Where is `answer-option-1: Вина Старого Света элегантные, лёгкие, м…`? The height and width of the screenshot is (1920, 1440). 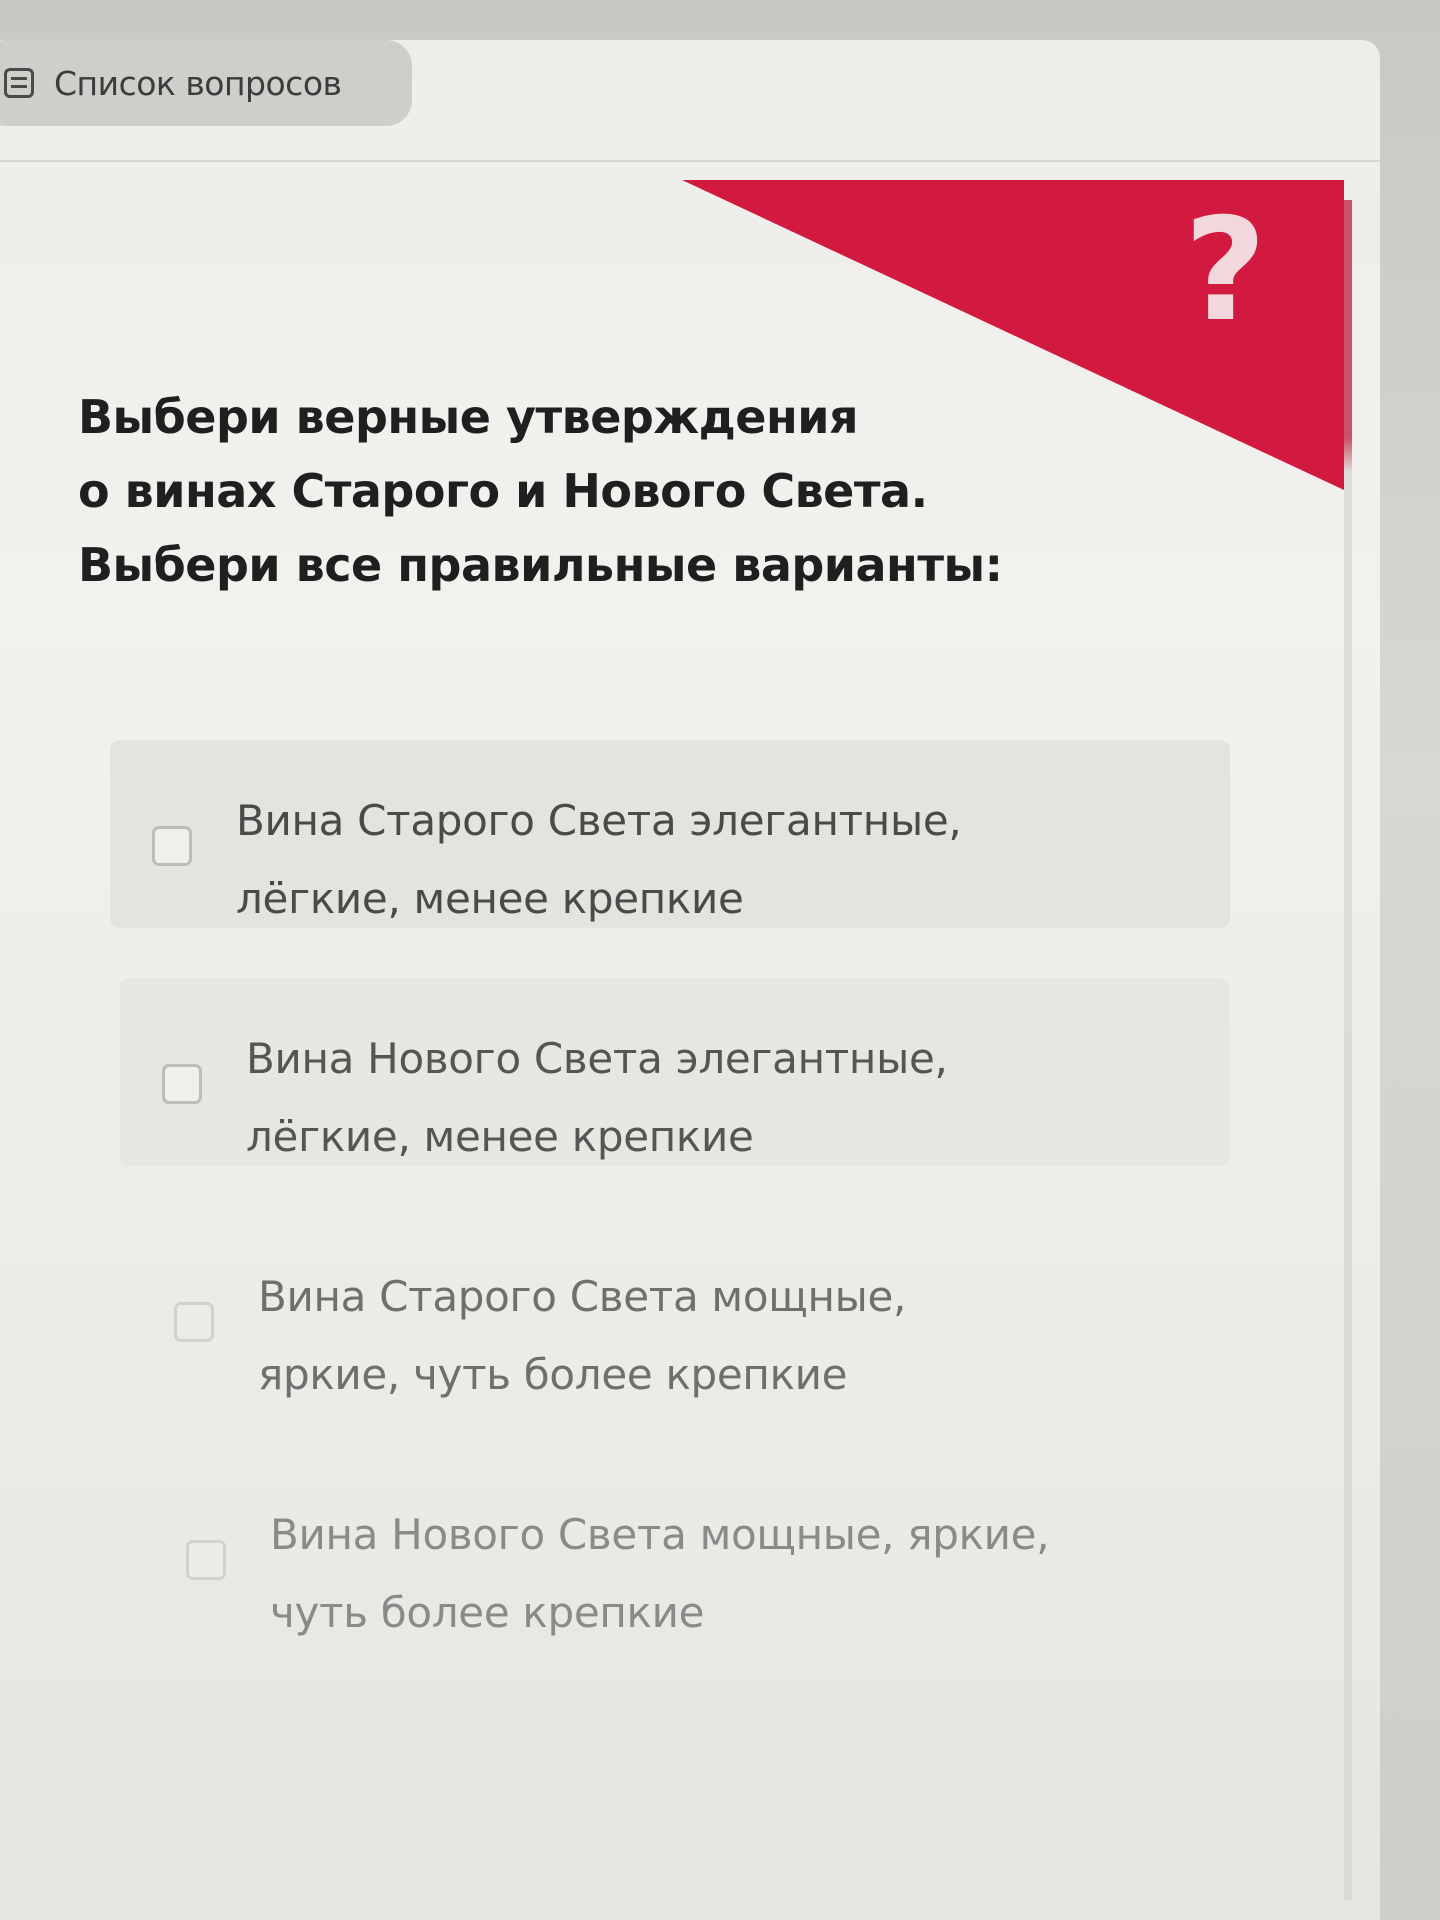
answer-option-1: Вина Старого Света элегантные, лёгкие, м… is located at coordinates (670, 834).